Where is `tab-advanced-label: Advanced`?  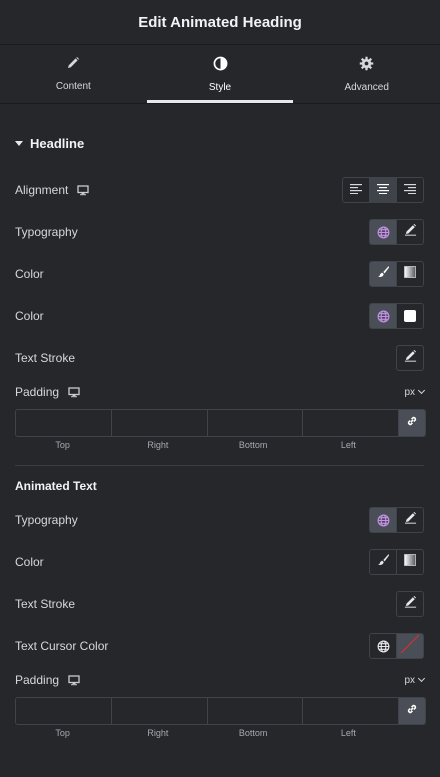 tab-advanced-label: Advanced is located at coordinates (366, 87).